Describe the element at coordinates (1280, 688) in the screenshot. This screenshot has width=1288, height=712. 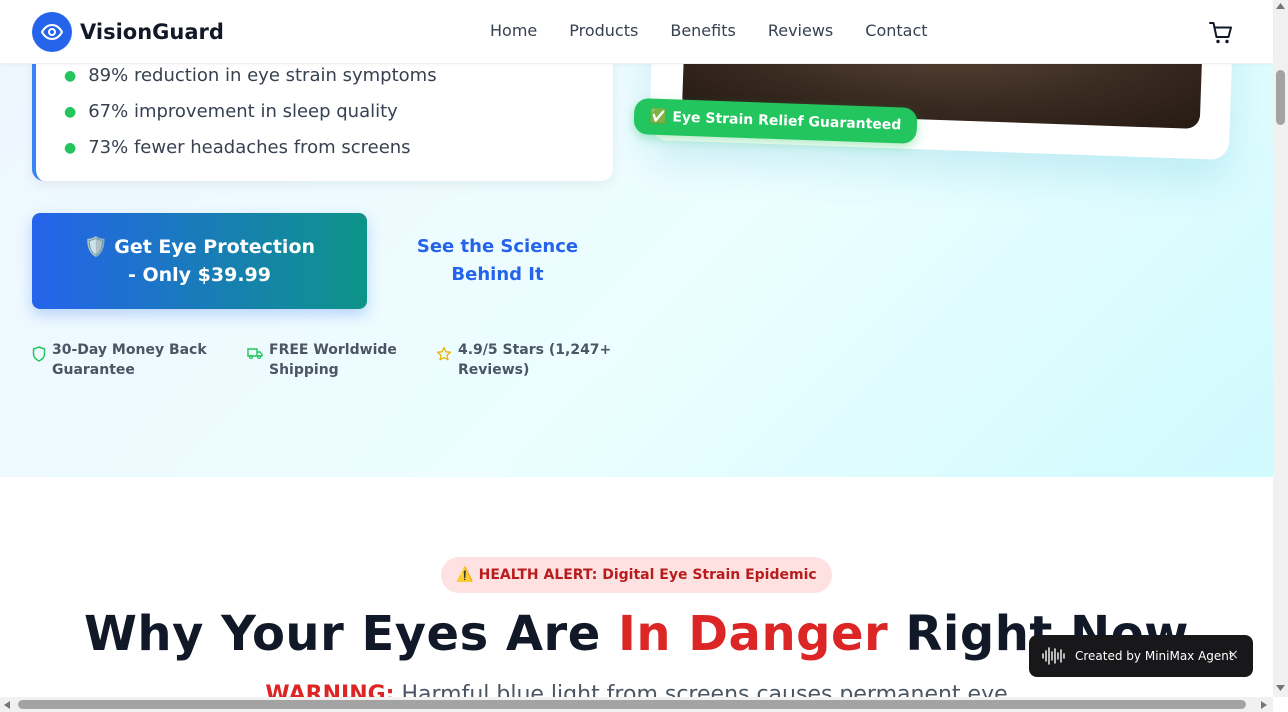
I see `scroll-down-arrow-icon` at that location.